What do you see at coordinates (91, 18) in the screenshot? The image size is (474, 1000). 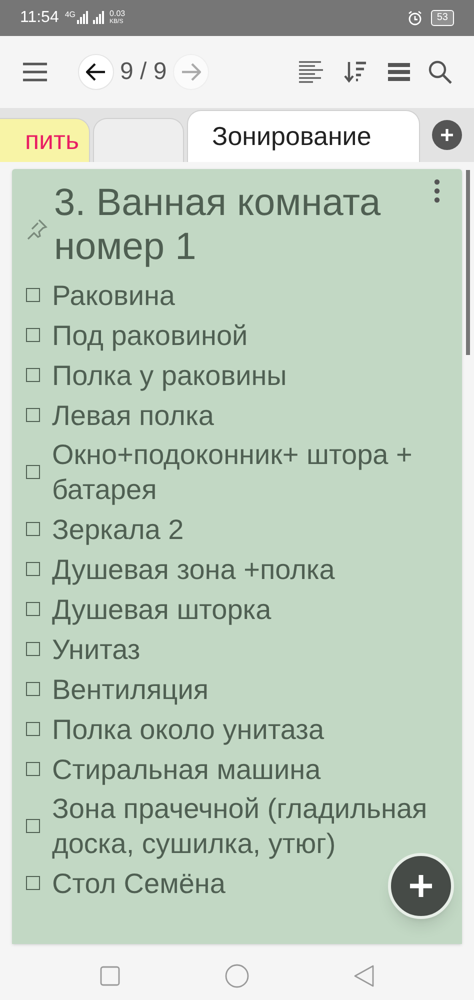 I see `signal-icon` at bounding box center [91, 18].